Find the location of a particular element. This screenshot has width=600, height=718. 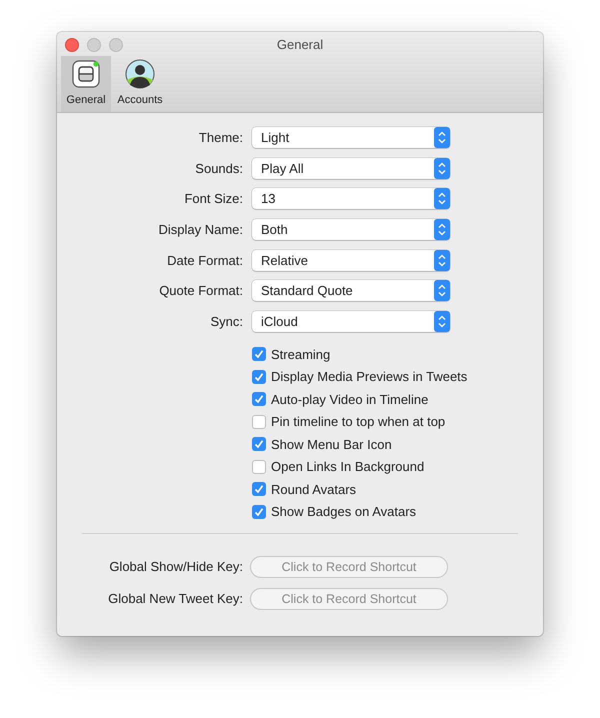

toggle-switch-icon is located at coordinates (86, 74).